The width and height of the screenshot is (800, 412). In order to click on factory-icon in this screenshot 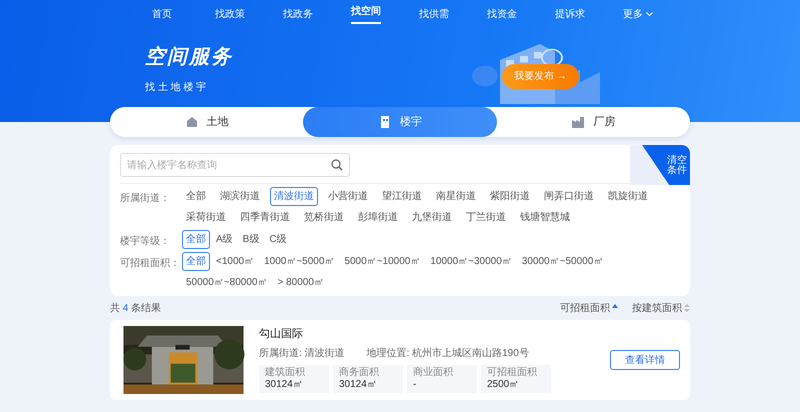, I will do `click(578, 122)`.